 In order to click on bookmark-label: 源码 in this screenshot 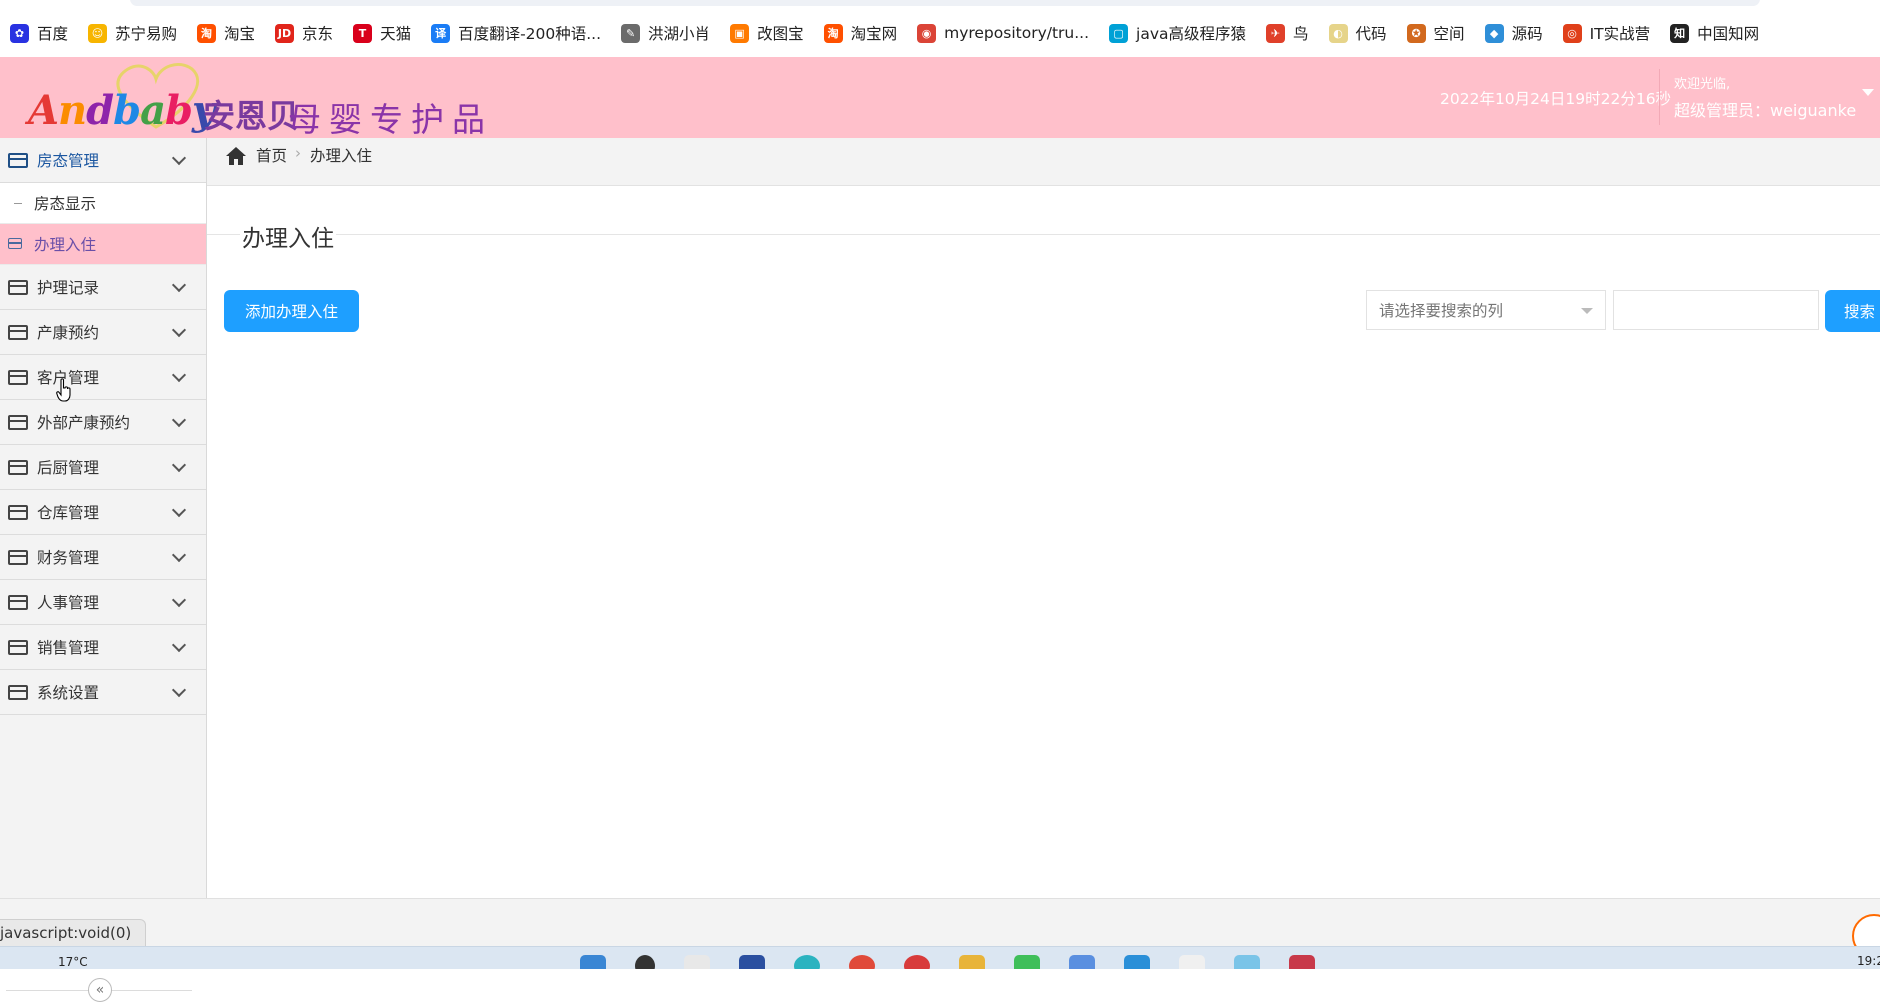, I will do `click(1527, 34)`.